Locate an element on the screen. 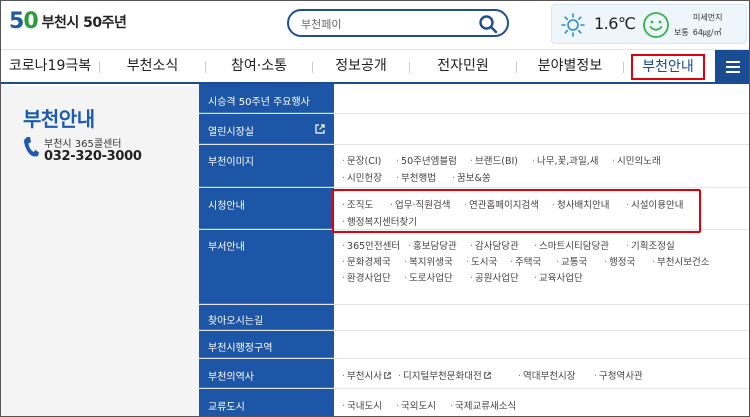 This screenshot has width=750, height=417. smile-face-icon is located at coordinates (656, 25).